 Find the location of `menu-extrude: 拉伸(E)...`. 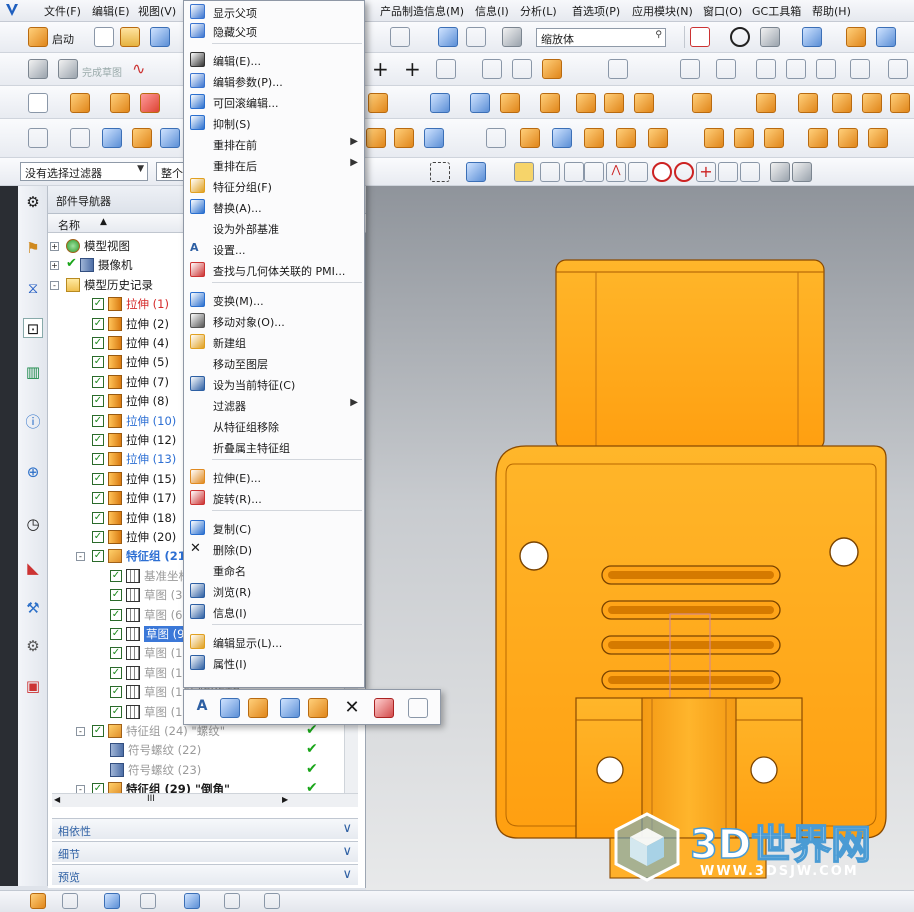

menu-extrude: 拉伸(E)... is located at coordinates (274, 476).